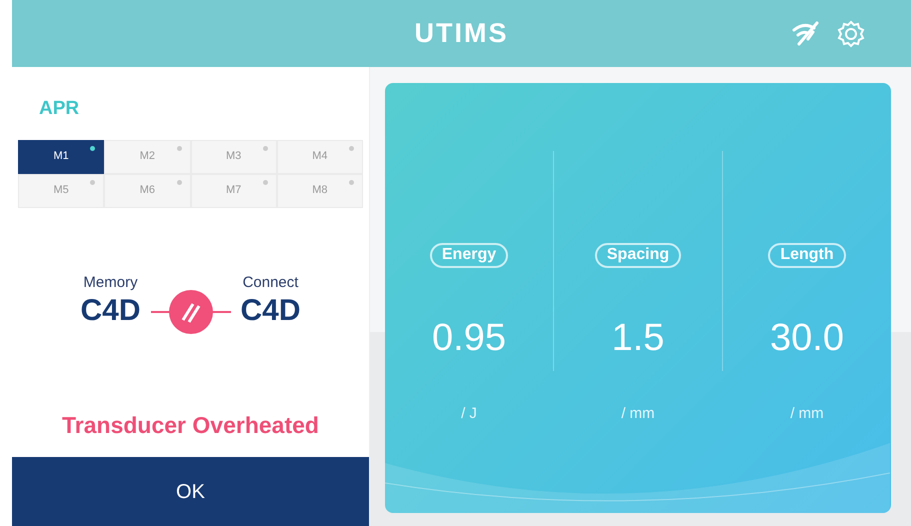 The width and height of the screenshot is (911, 526). I want to click on parameter-name: Spacing, so click(638, 255).